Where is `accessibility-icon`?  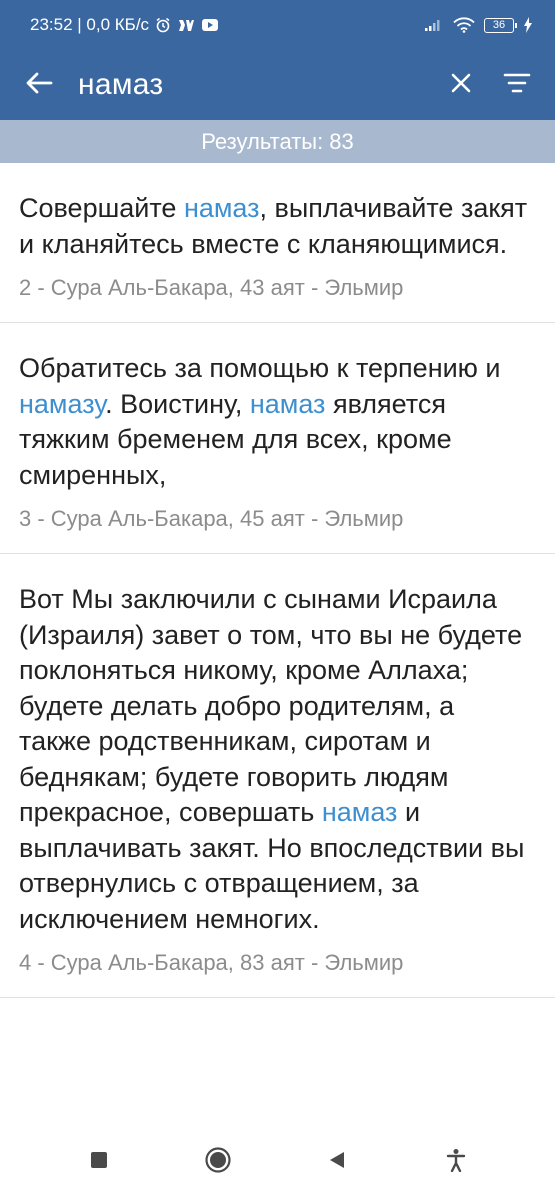 accessibility-icon is located at coordinates (456, 1162).